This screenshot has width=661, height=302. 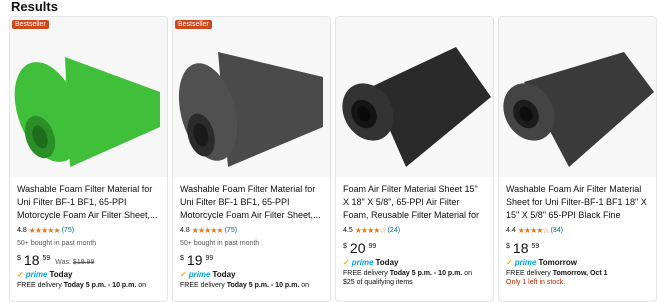 What do you see at coordinates (83, 262) in the screenshot?
I see `was-price-value: $19.99` at bounding box center [83, 262].